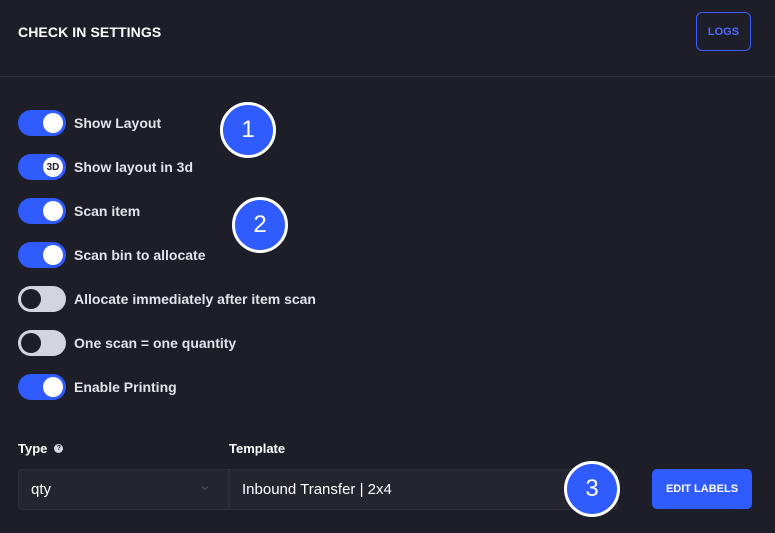 This screenshot has width=775, height=533. I want to click on toggle-row-scan-bin: Scan bin to allocate, so click(111, 255).